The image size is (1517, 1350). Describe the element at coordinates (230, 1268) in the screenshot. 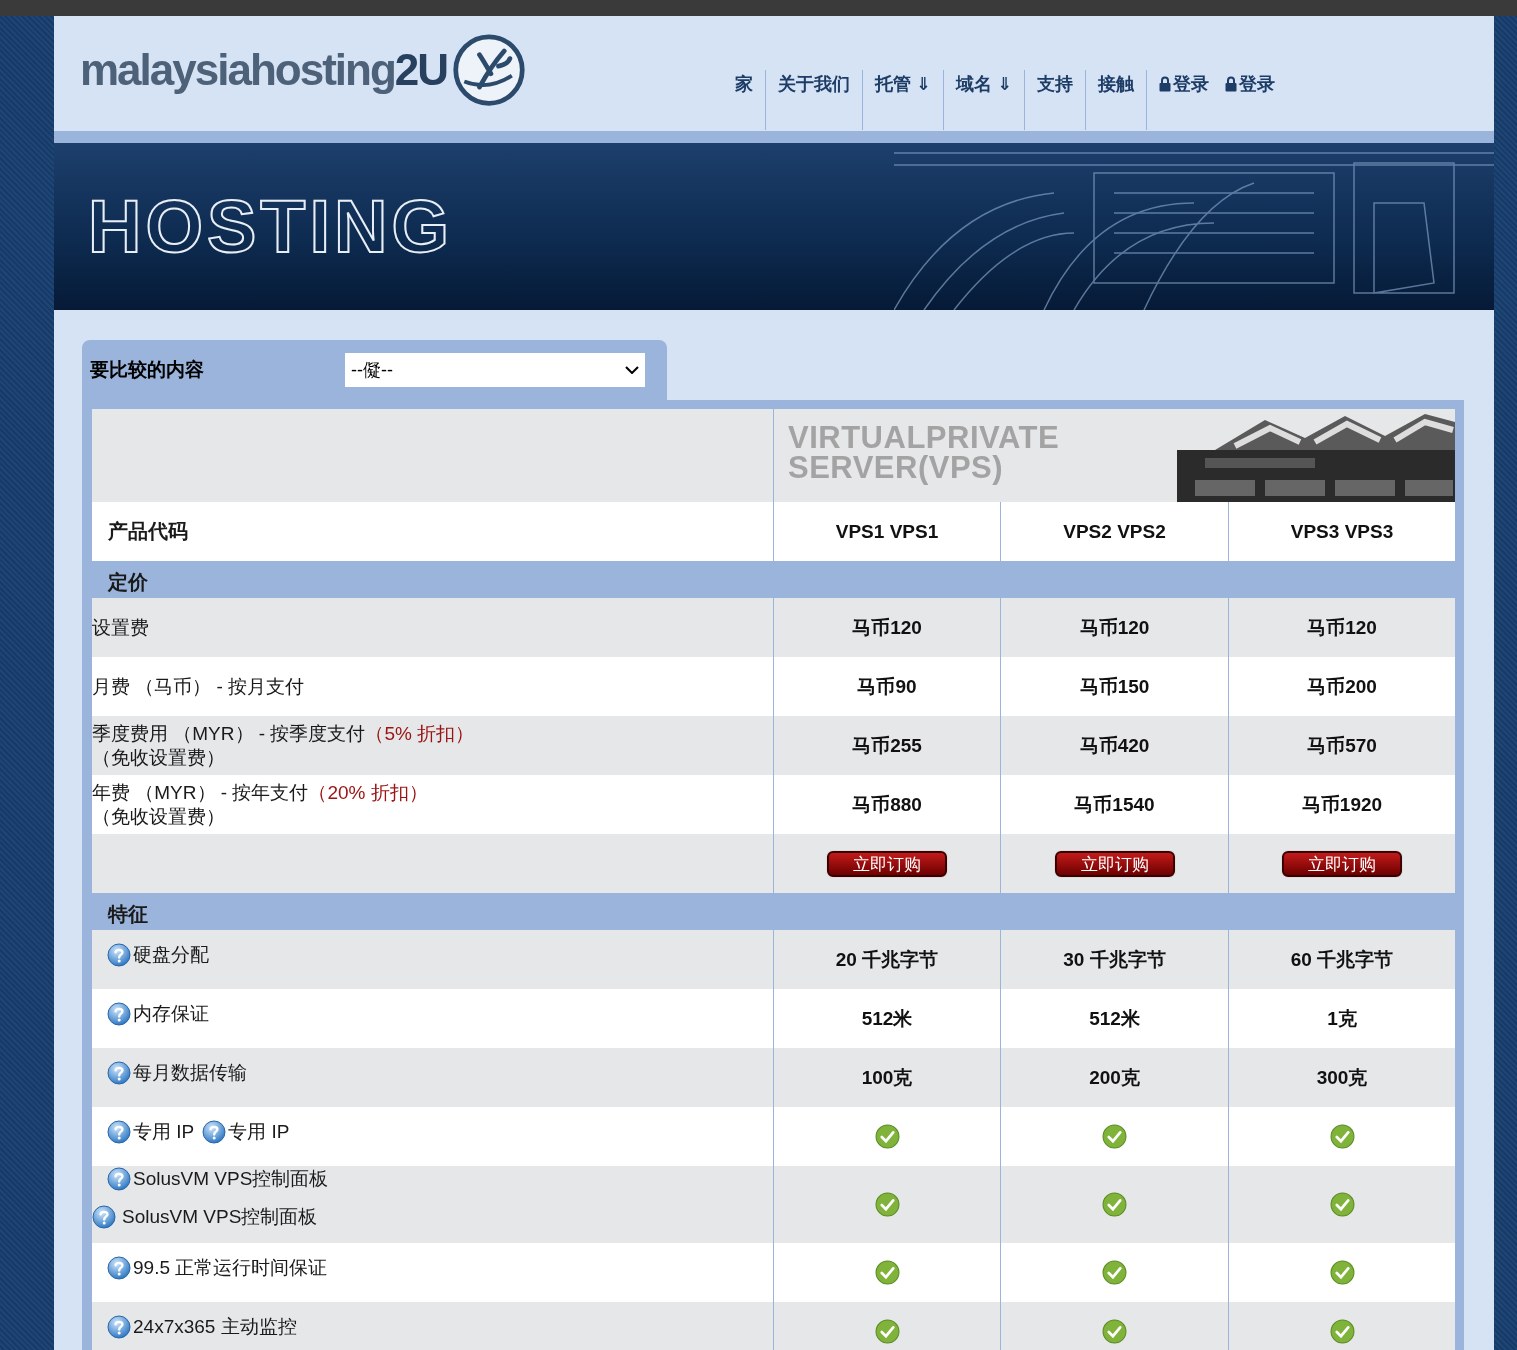

I see `feature-label: 99.5 正常运行时间保证` at that location.